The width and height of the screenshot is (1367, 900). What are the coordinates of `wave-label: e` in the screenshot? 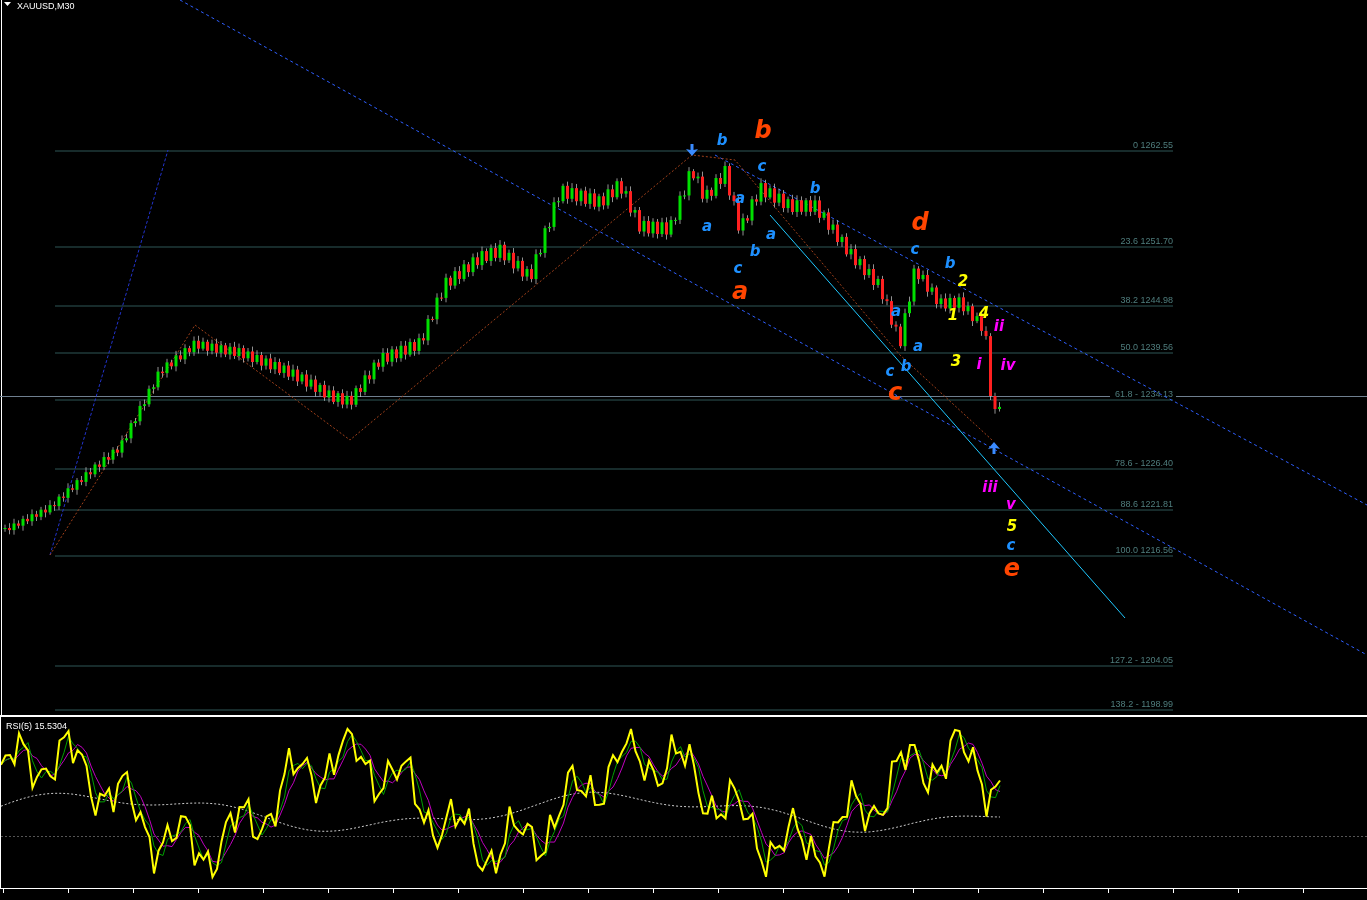 It's located at (1012, 568).